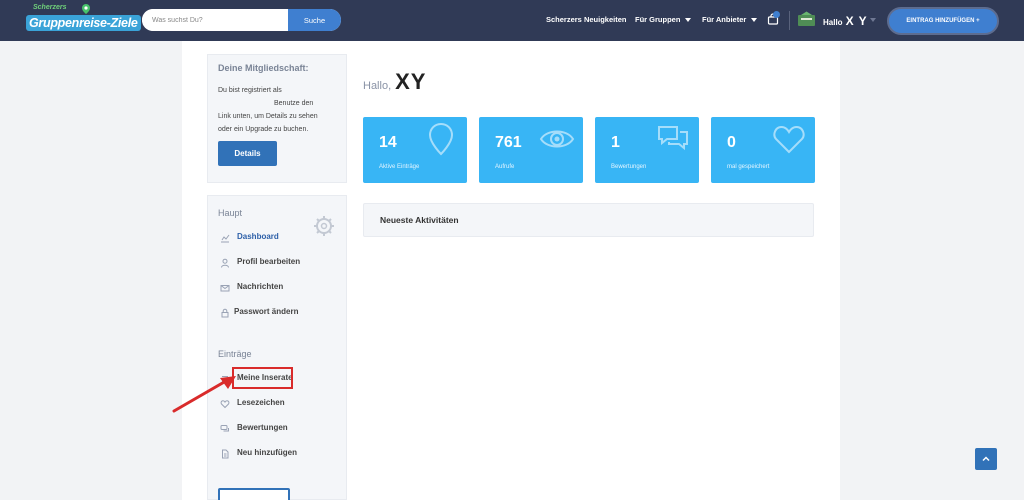 Image resolution: width=1024 pixels, height=500 pixels. I want to click on stat-value: 1, so click(615, 142).